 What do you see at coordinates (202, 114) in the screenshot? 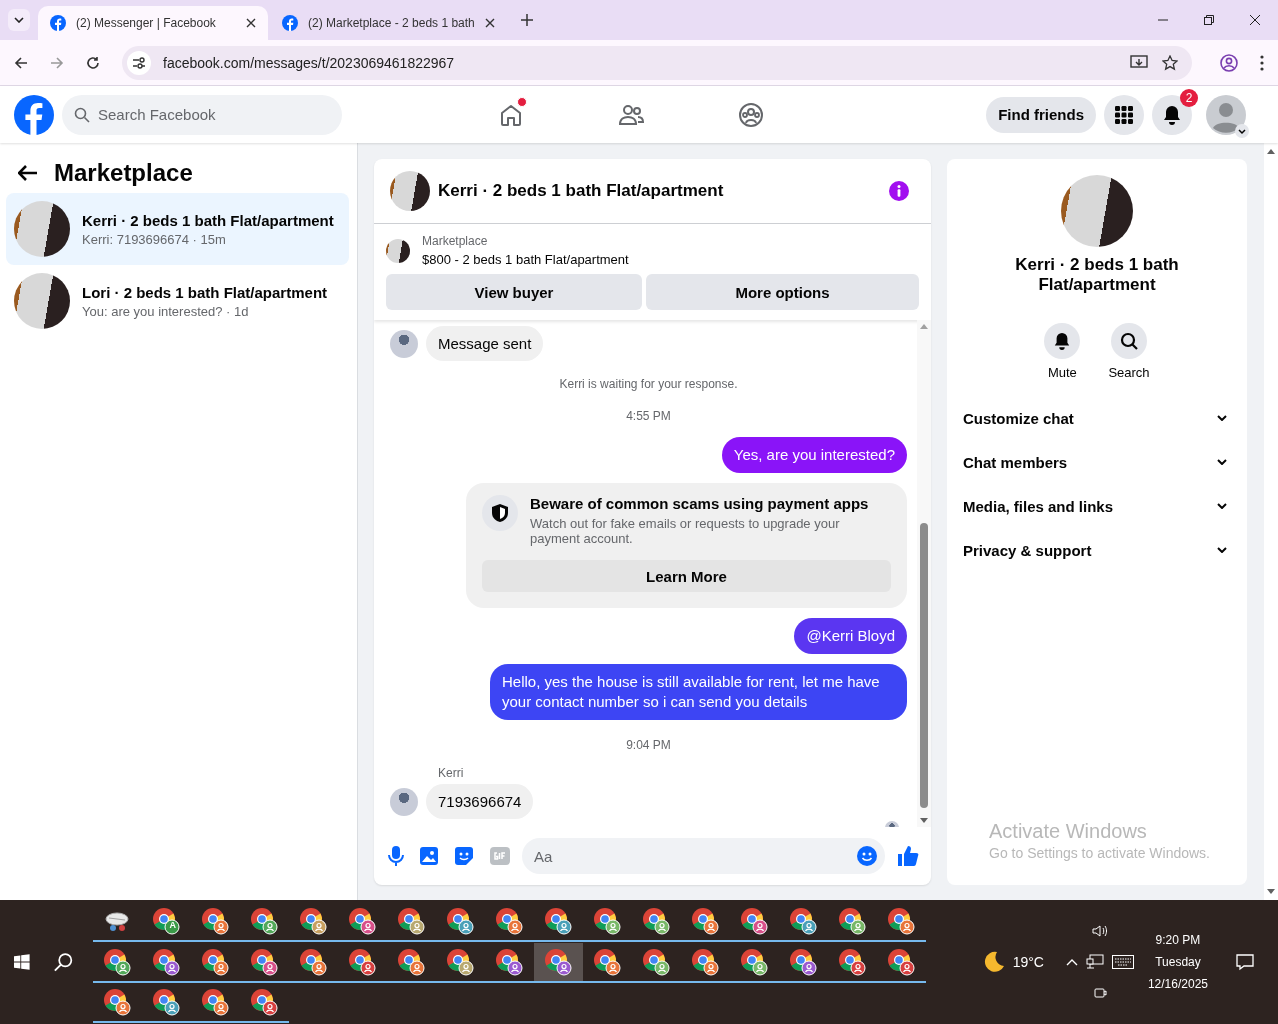
I see `search-field: Search Facebook` at bounding box center [202, 114].